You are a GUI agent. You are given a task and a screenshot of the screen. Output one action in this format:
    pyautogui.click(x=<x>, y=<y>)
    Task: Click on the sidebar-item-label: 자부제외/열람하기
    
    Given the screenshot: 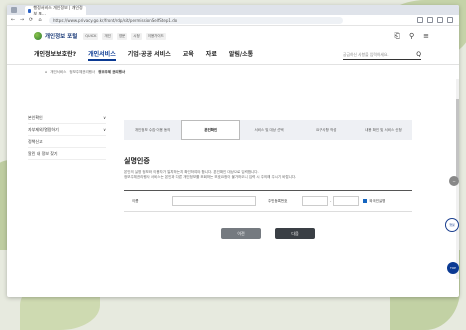 What is the action you would take?
    pyautogui.click(x=43, y=129)
    